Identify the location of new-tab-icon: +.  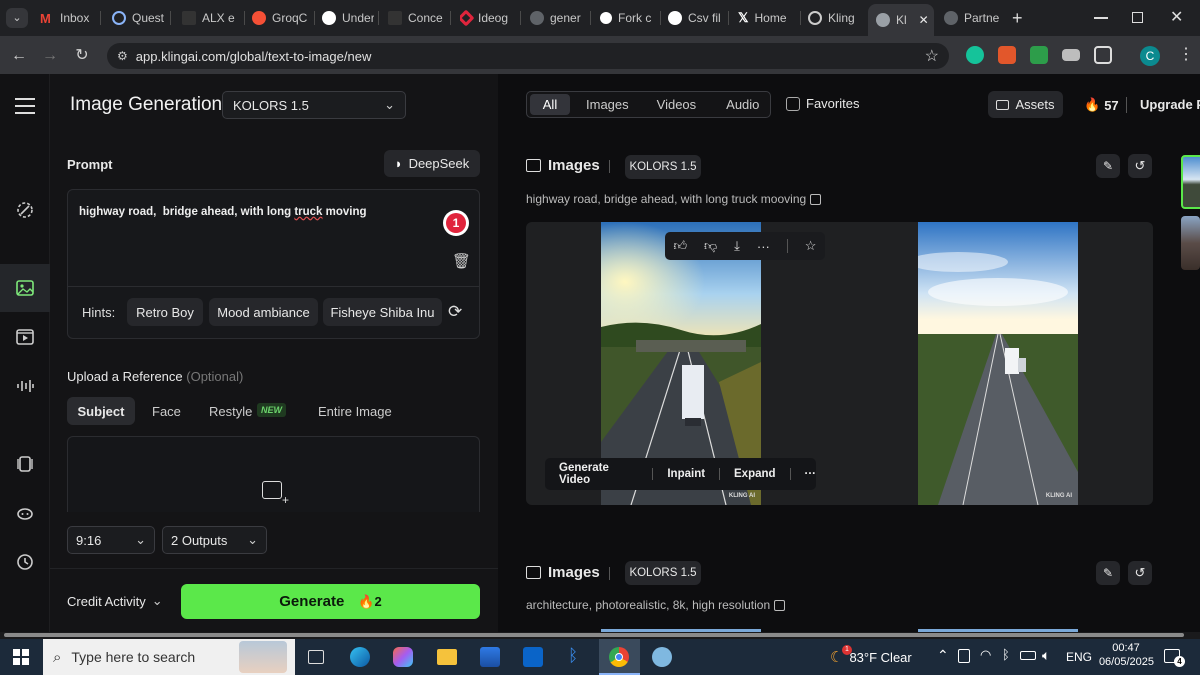
(1017, 18).